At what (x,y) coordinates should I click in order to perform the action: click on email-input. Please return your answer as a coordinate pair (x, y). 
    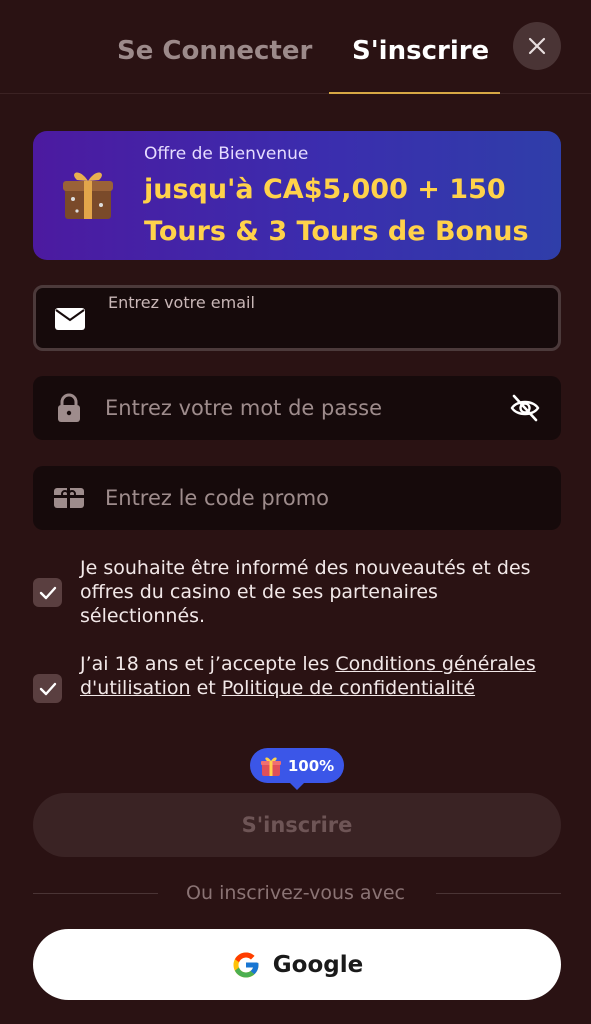
    Looking at the image, I should click on (298, 328).